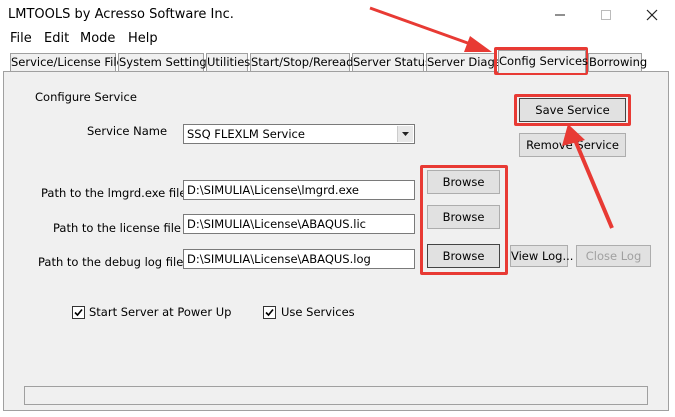  Describe the element at coordinates (117, 228) in the screenshot. I see `license-path-label: Path to the license file` at that location.